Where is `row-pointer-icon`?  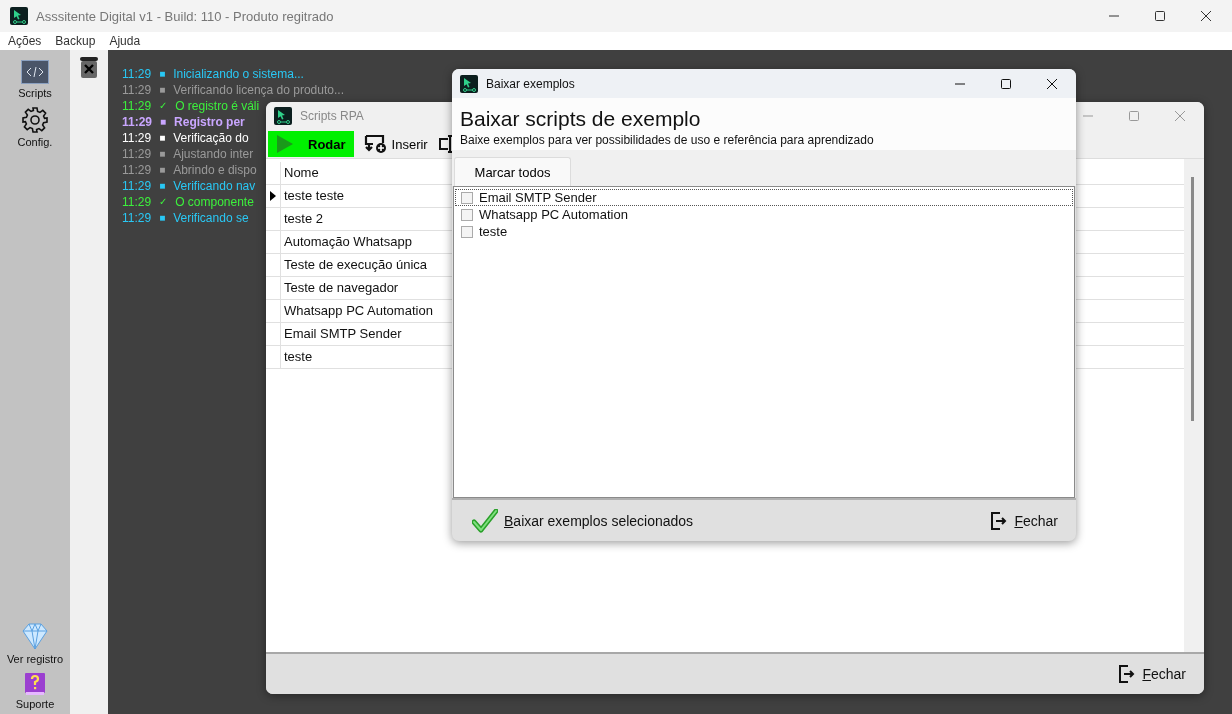 row-pointer-icon is located at coordinates (273, 196).